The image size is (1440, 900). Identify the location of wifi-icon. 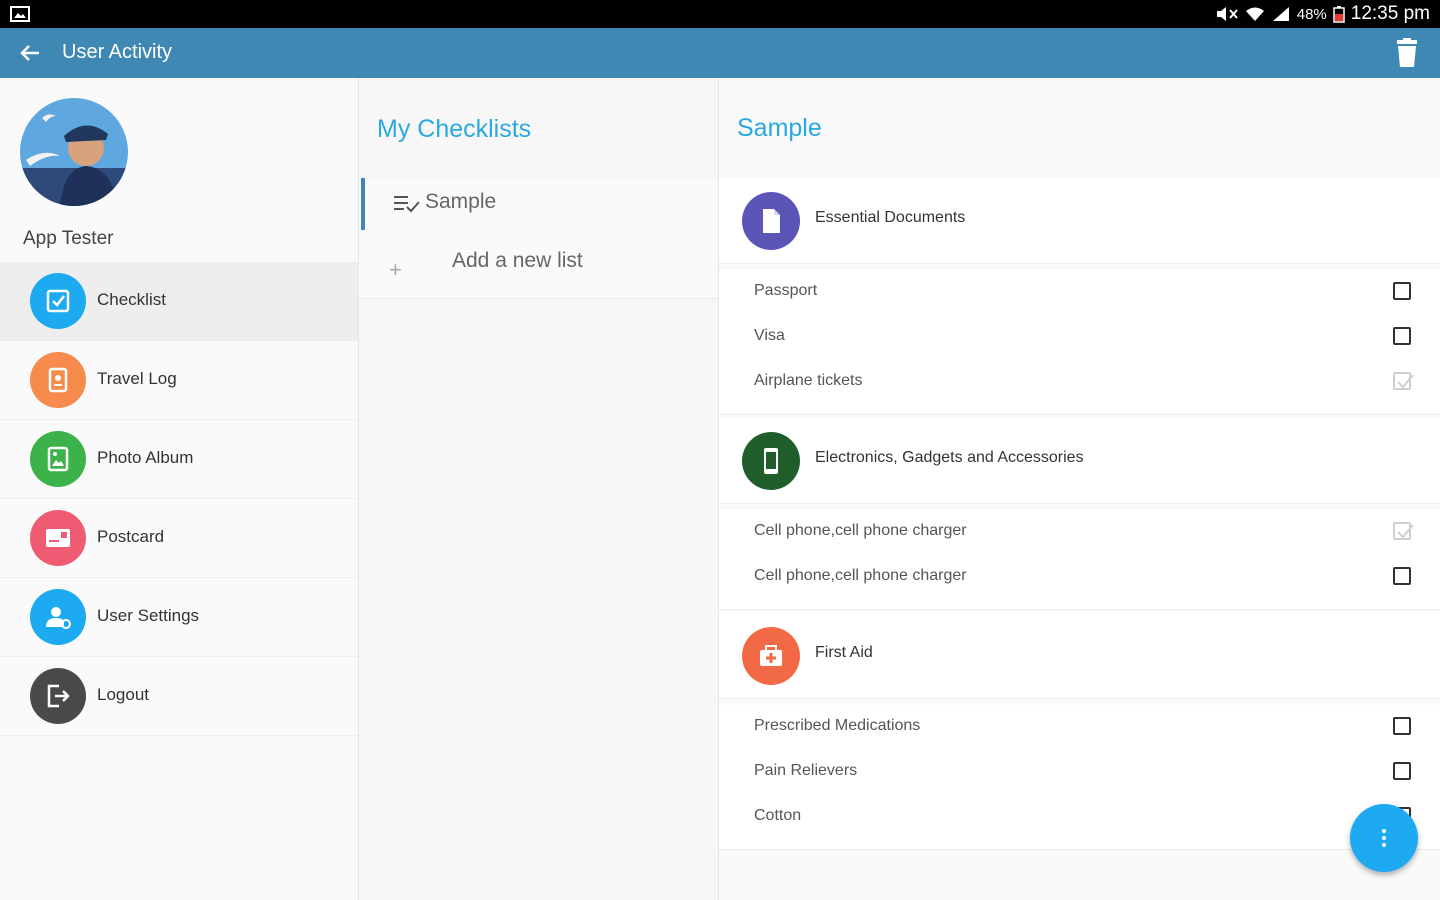
(1254, 14).